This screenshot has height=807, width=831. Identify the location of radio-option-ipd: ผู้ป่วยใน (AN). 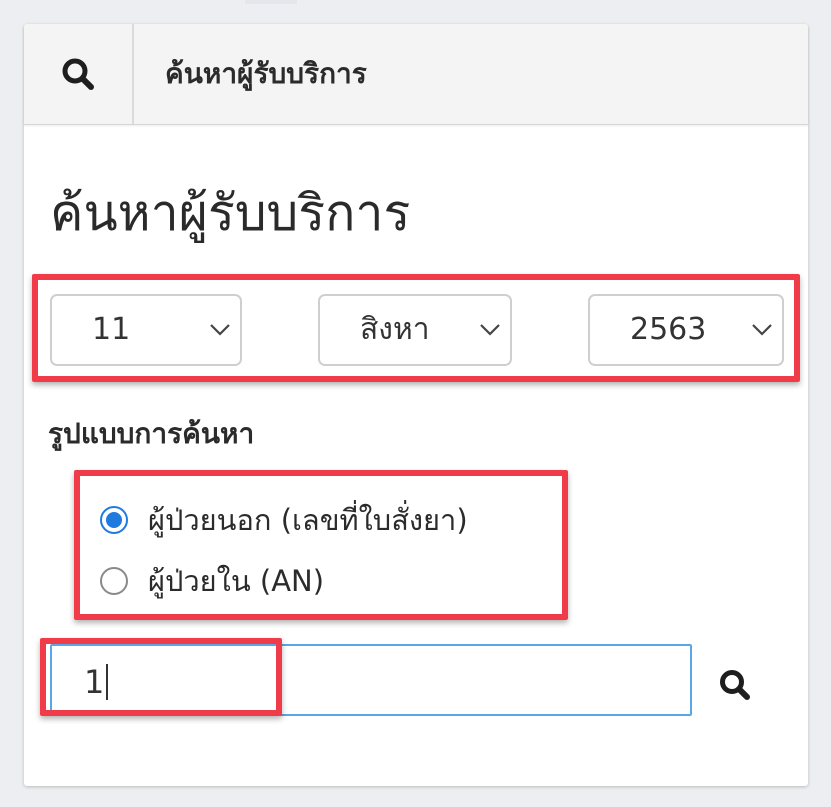
(212, 581).